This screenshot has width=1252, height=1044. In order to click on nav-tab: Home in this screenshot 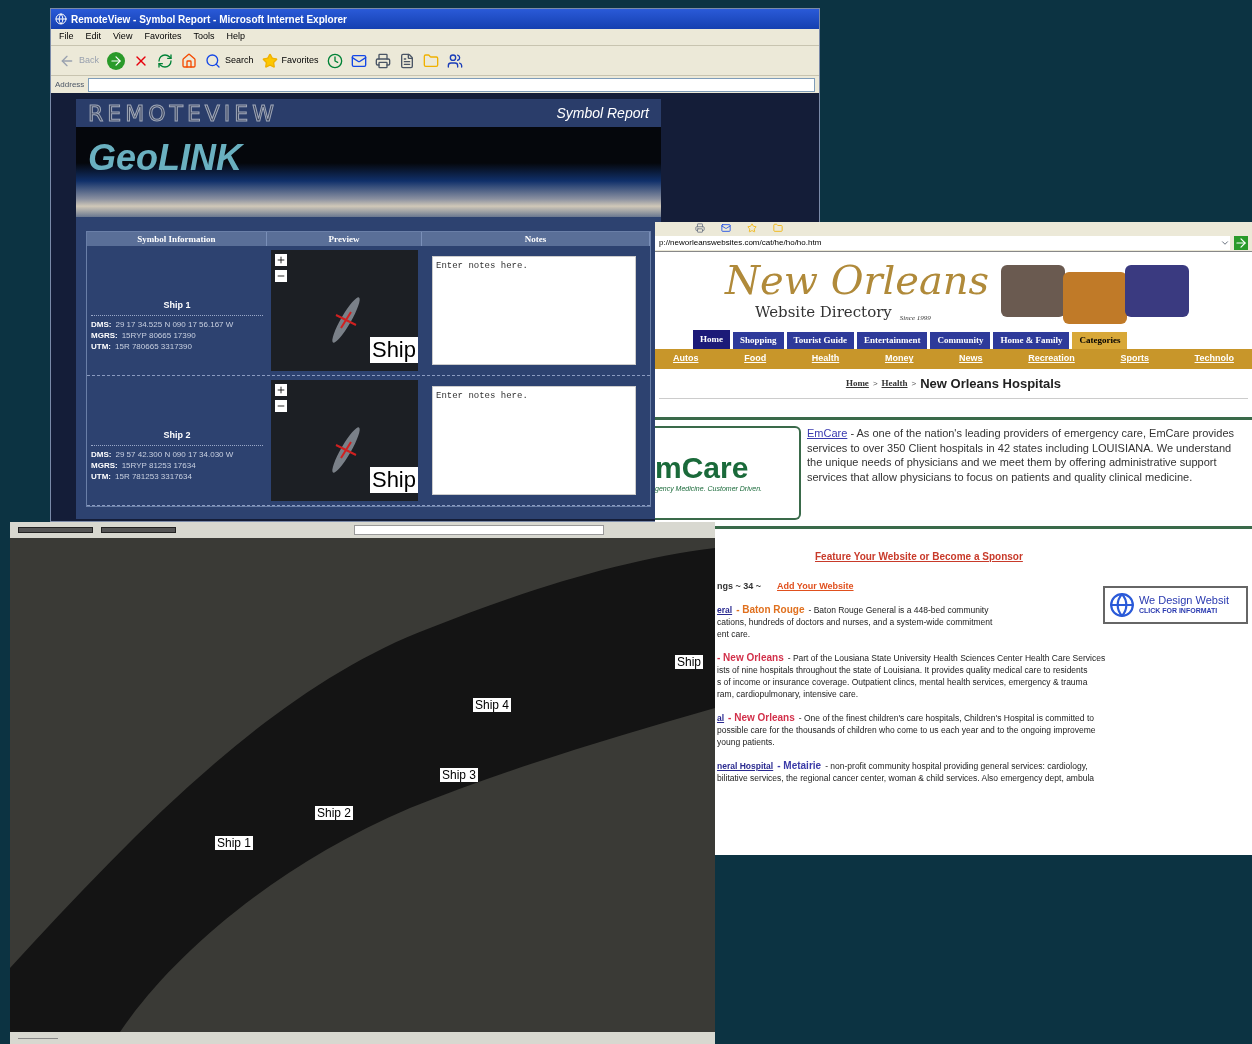, I will do `click(711, 339)`.